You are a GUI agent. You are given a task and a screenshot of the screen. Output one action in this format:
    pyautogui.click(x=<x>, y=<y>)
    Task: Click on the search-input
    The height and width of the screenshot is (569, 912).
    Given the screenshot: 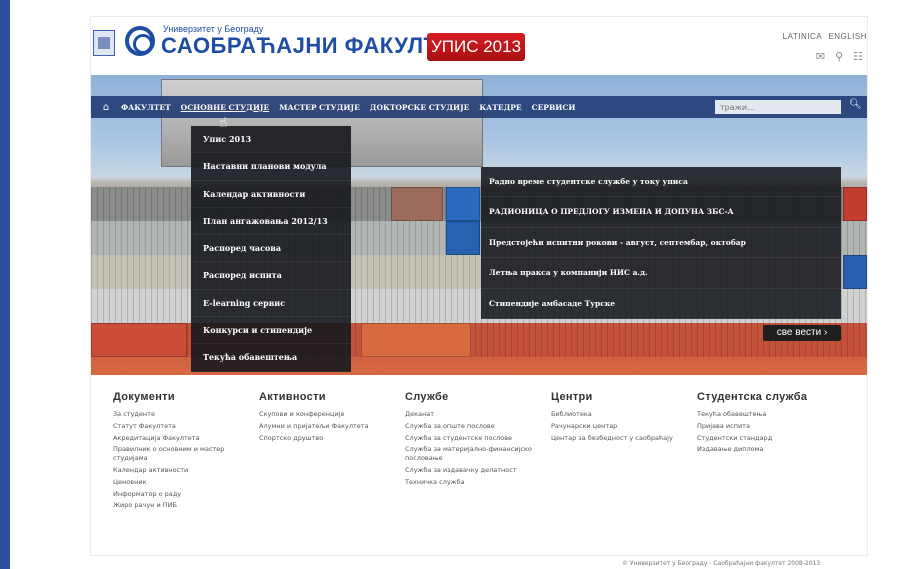 What is the action you would take?
    pyautogui.click(x=778, y=107)
    